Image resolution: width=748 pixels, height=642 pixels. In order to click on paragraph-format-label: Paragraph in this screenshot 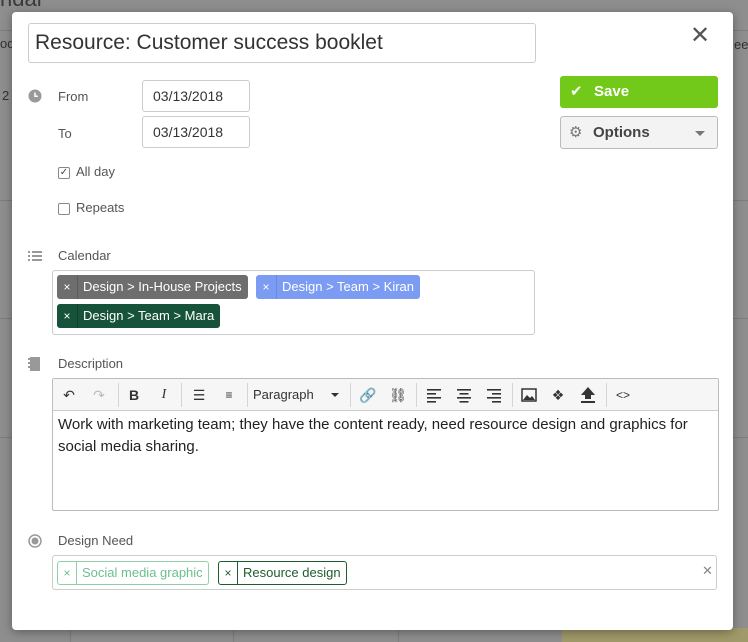, I will do `click(283, 394)`.